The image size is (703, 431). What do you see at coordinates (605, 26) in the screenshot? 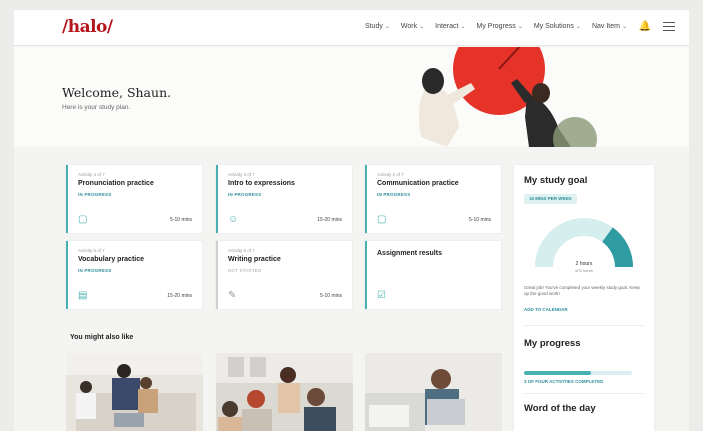
I see `nav-label: Nav Item` at bounding box center [605, 26].